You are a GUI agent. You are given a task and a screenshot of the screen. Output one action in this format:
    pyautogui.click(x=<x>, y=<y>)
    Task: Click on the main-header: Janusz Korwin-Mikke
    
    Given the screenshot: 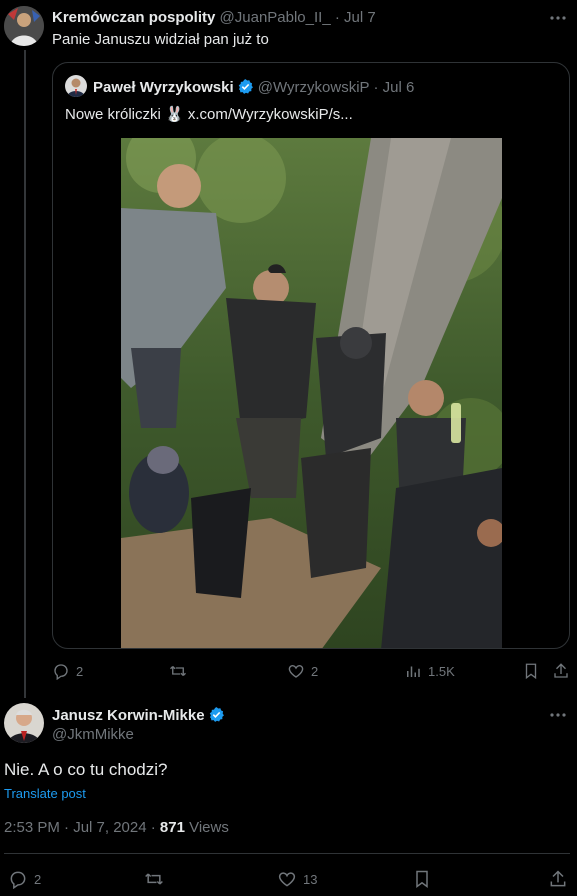 What is the action you would take?
    pyautogui.click(x=138, y=715)
    